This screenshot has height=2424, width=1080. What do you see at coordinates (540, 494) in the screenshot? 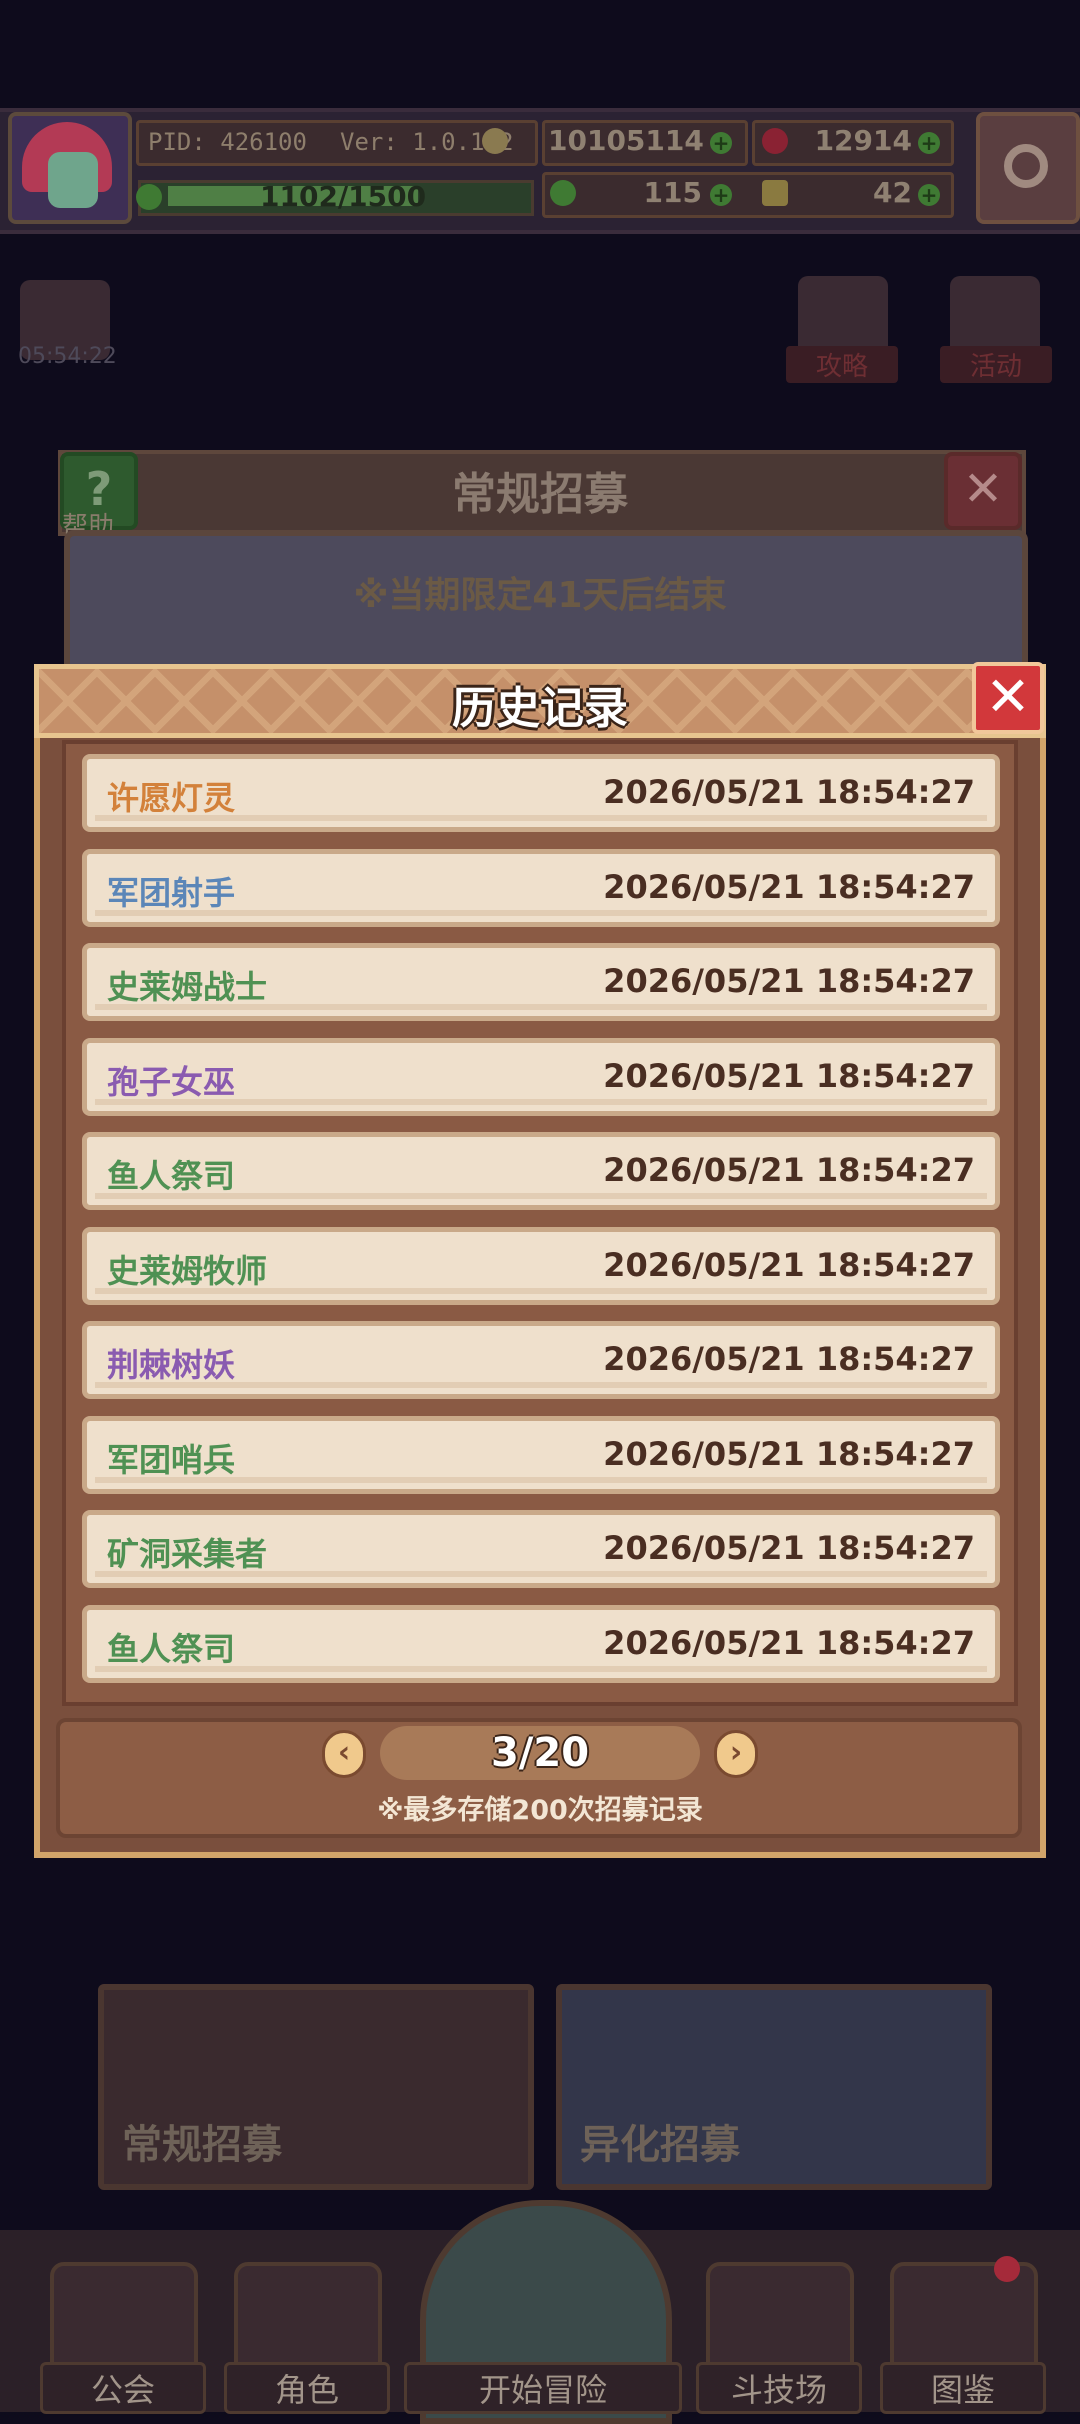
I see `recruit-panel-title: 常规招募` at bounding box center [540, 494].